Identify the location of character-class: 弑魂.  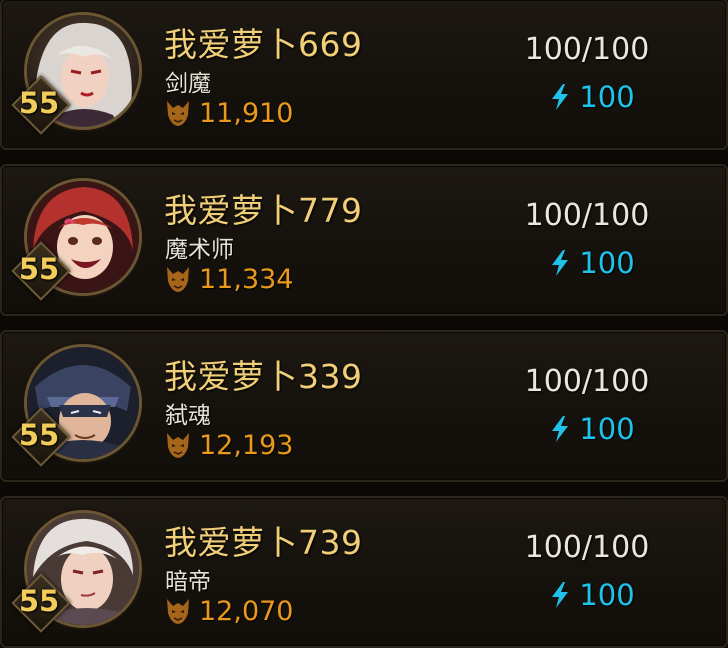
(188, 416).